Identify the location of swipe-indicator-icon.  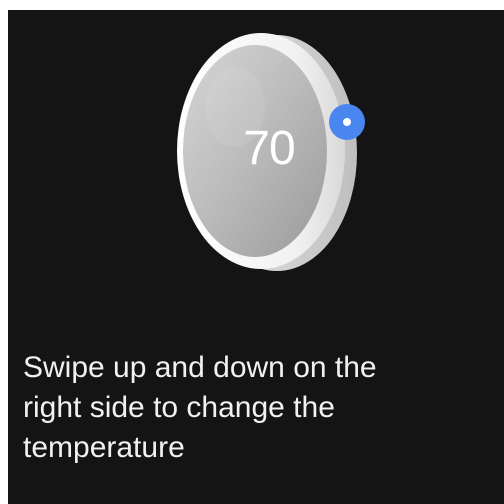
(347, 122).